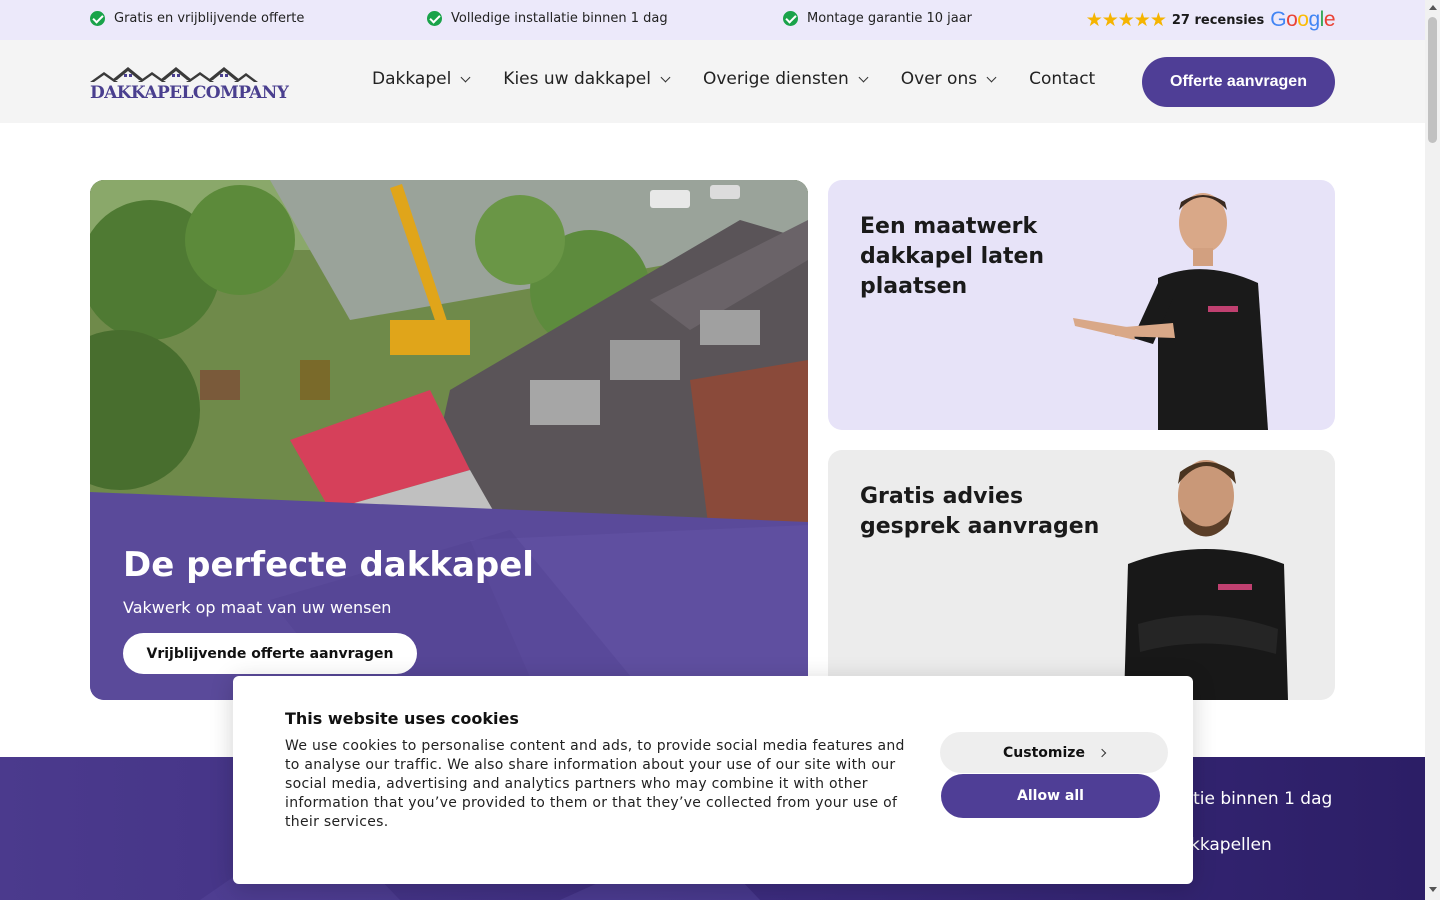  What do you see at coordinates (1218, 20) in the screenshot?
I see `review-count: 27 recensies` at bounding box center [1218, 20].